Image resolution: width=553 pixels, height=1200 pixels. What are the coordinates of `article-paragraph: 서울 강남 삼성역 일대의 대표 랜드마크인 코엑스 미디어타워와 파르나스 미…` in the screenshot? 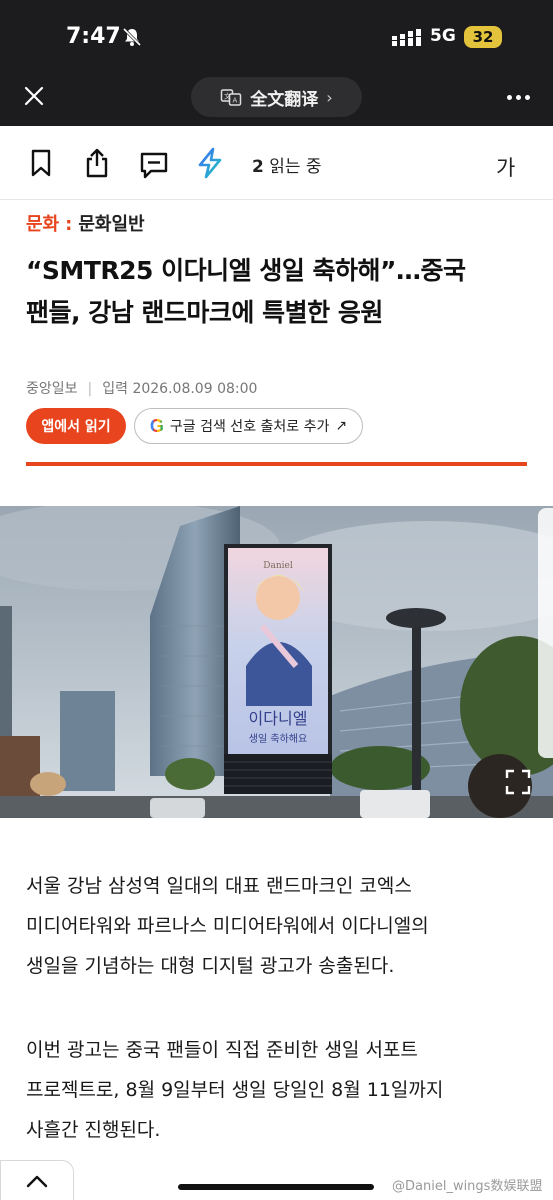 It's located at (278, 926).